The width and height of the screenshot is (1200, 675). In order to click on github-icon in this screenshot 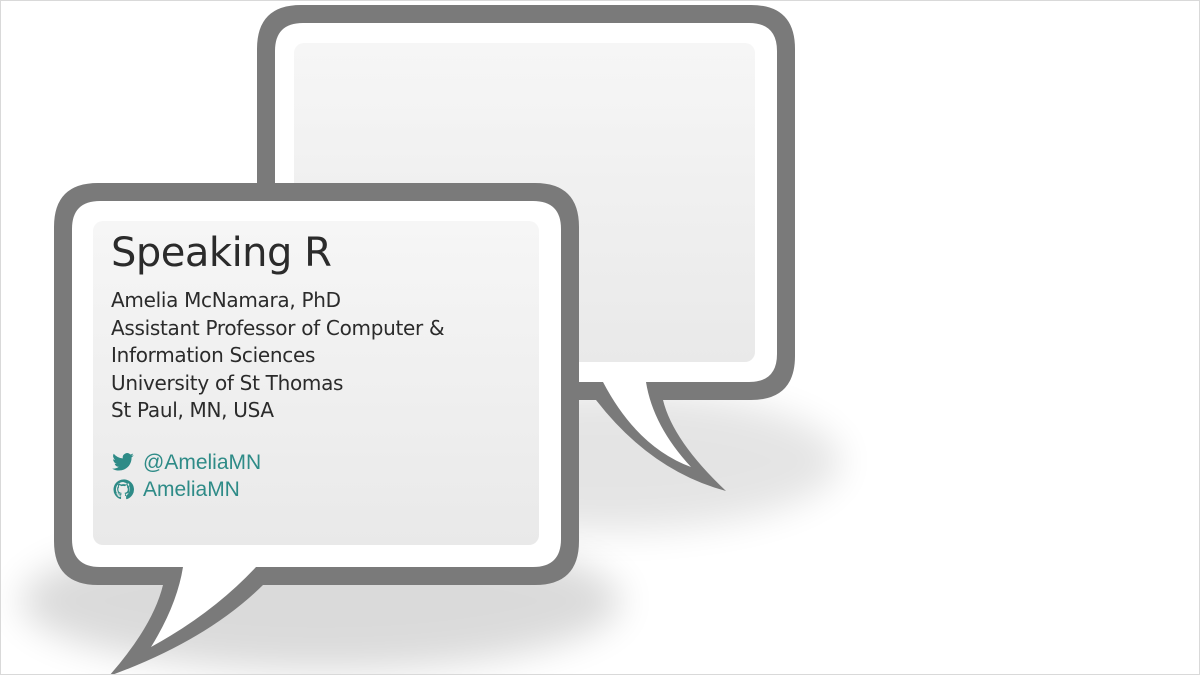, I will do `click(123, 489)`.